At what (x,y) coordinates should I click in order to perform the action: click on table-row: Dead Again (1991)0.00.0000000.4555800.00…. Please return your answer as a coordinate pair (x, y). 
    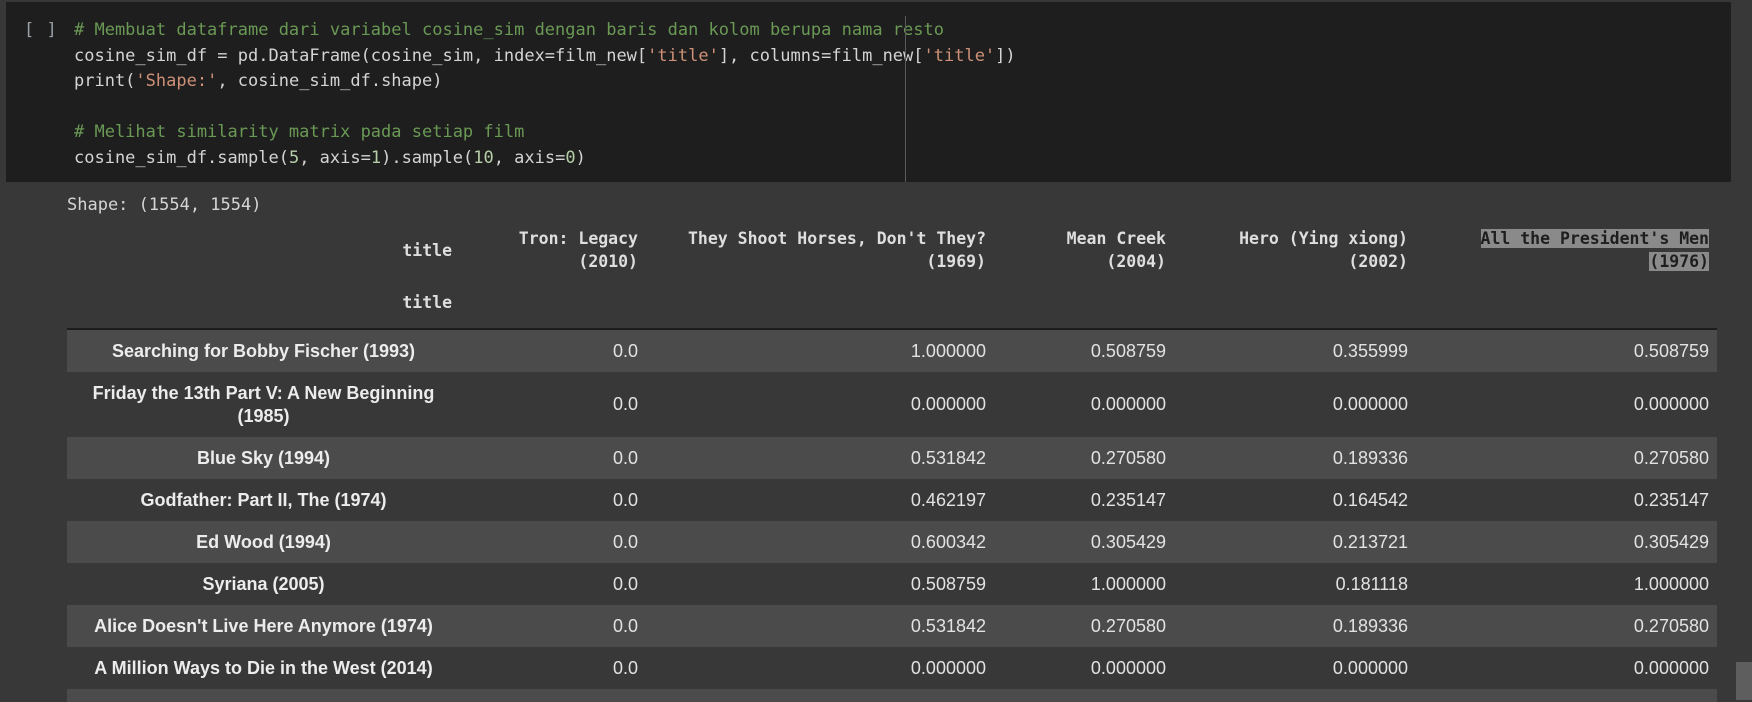
    Looking at the image, I should click on (892, 695).